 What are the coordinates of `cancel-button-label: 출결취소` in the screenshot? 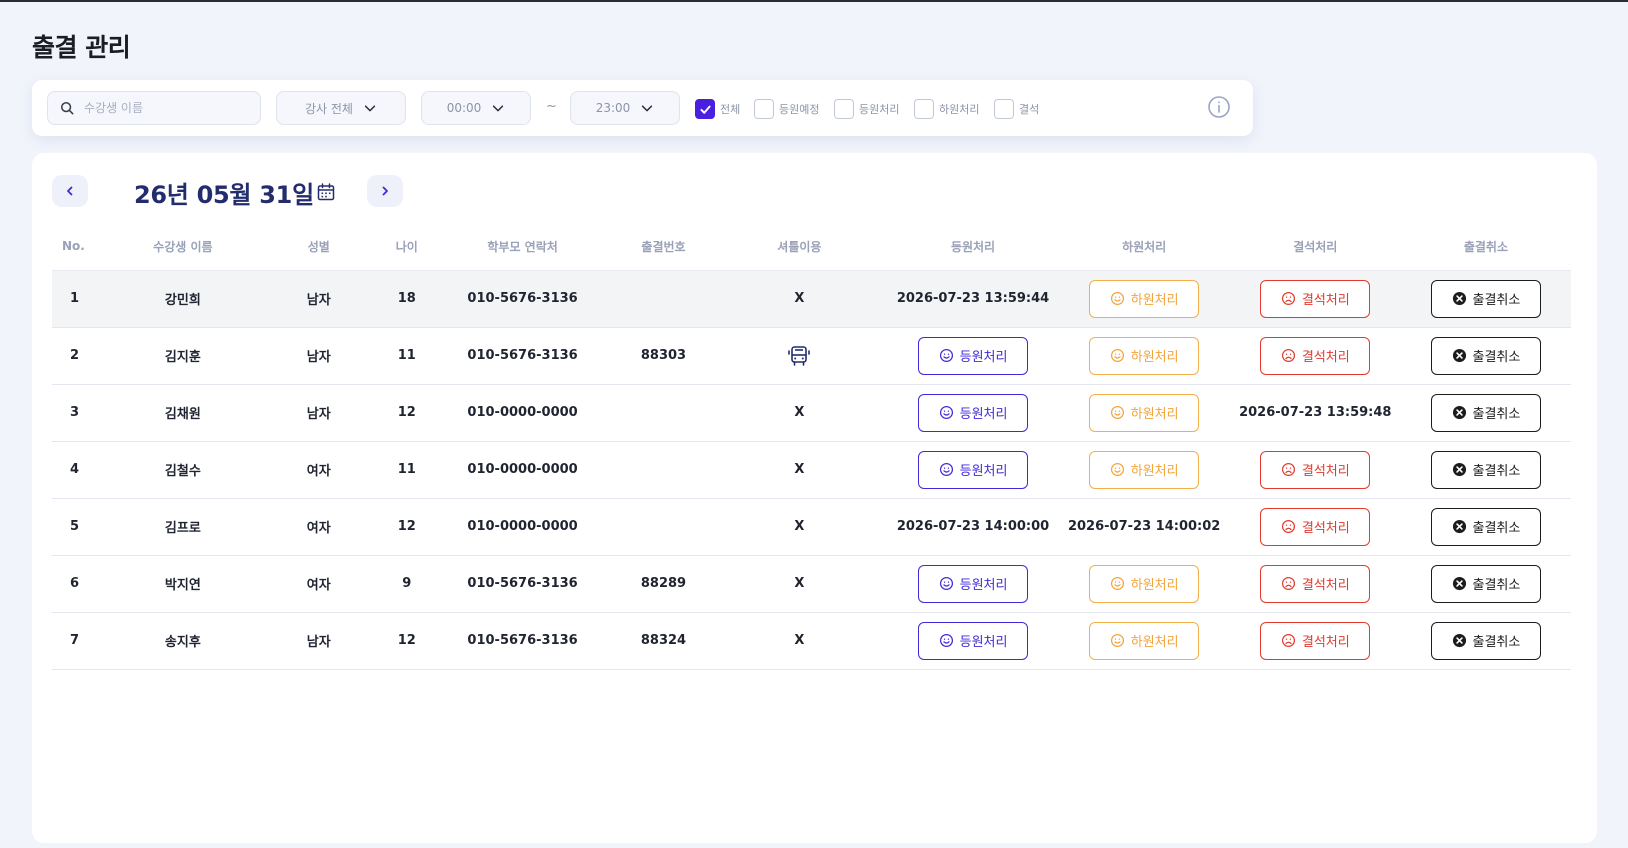 It's located at (1496, 357).